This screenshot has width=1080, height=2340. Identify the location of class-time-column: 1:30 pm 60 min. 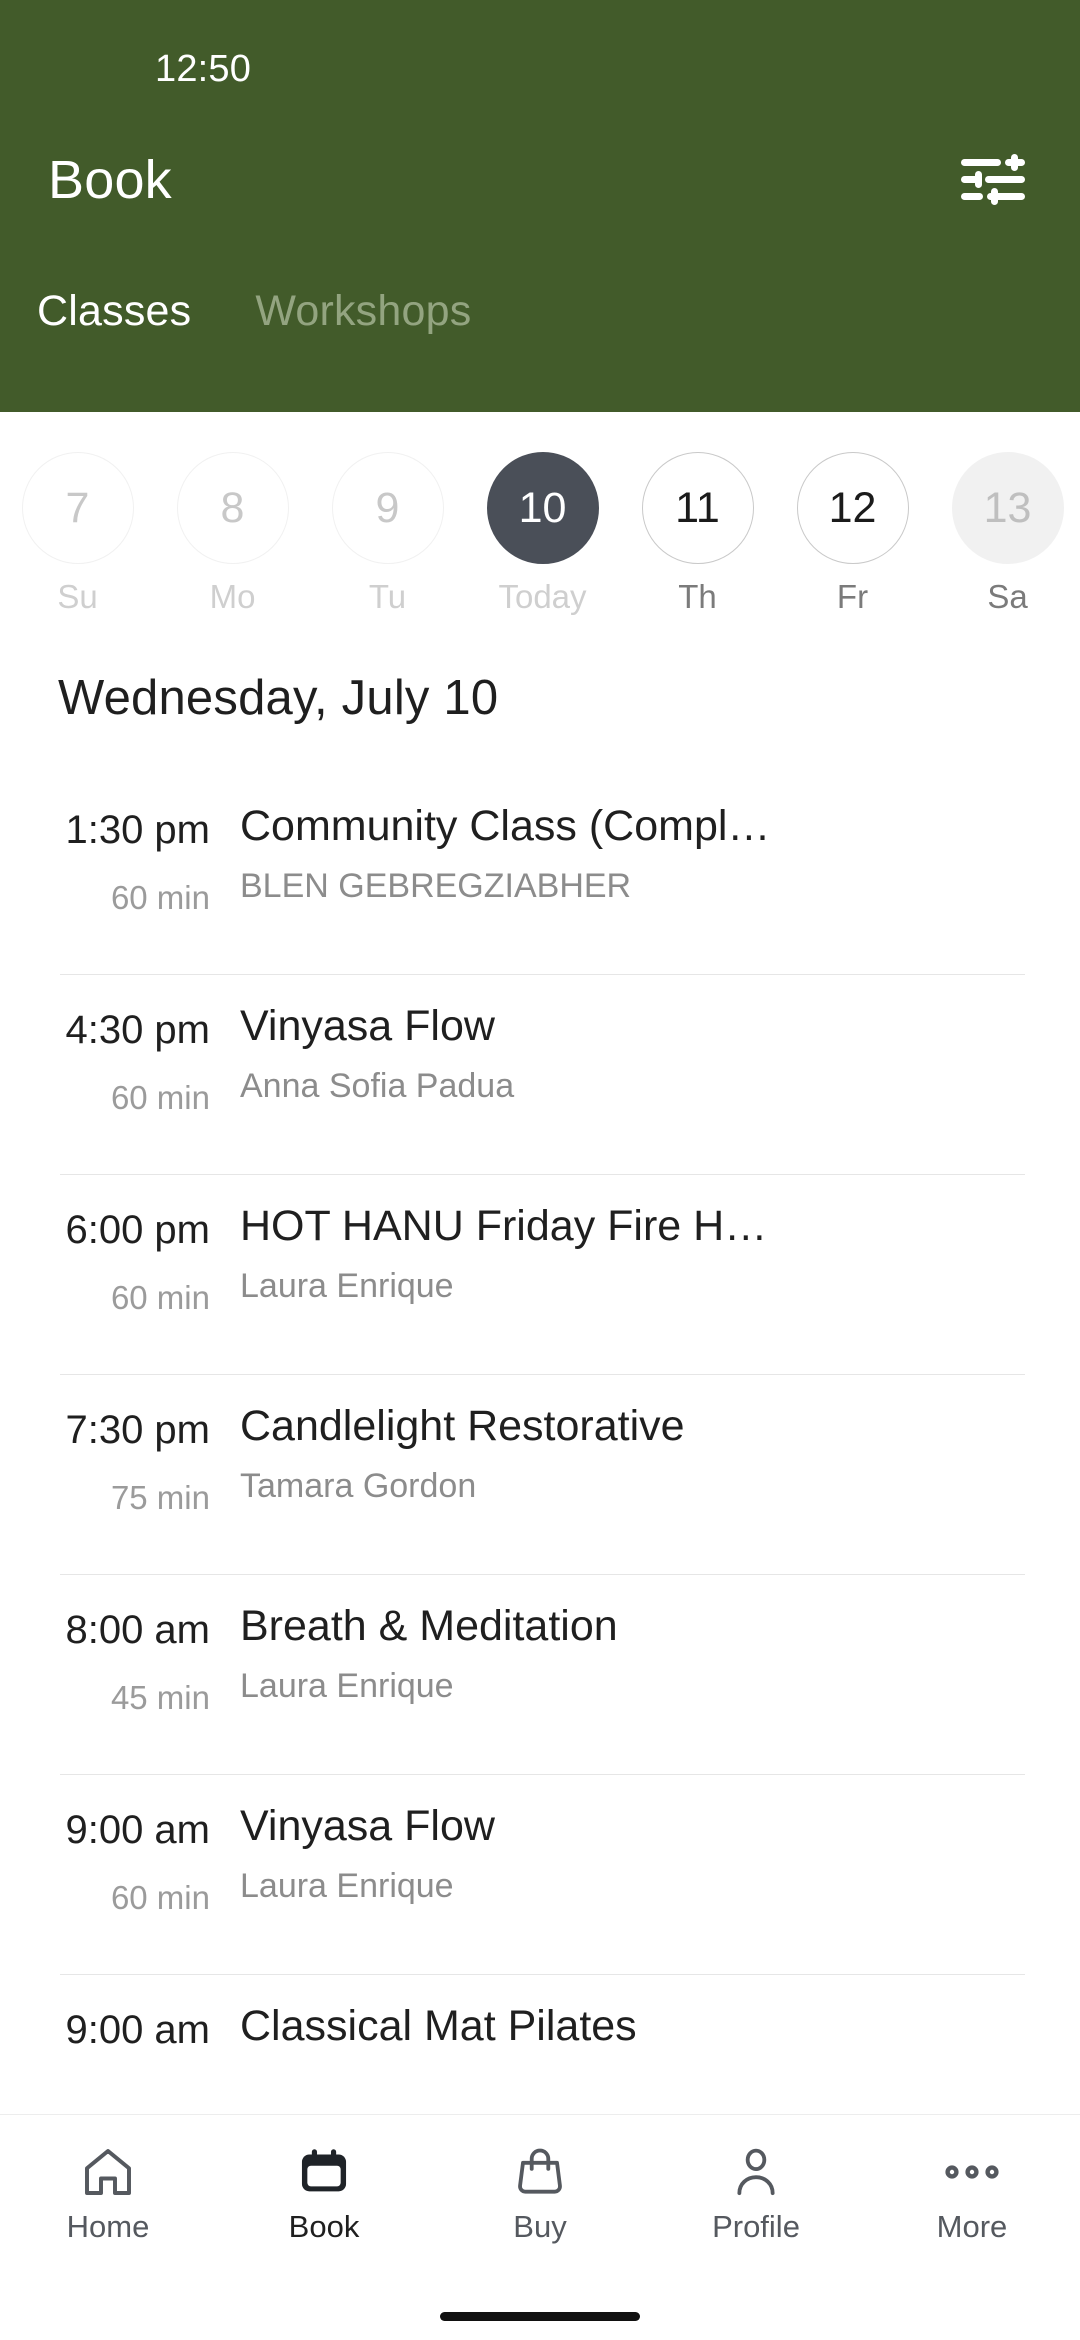
(116, 859).